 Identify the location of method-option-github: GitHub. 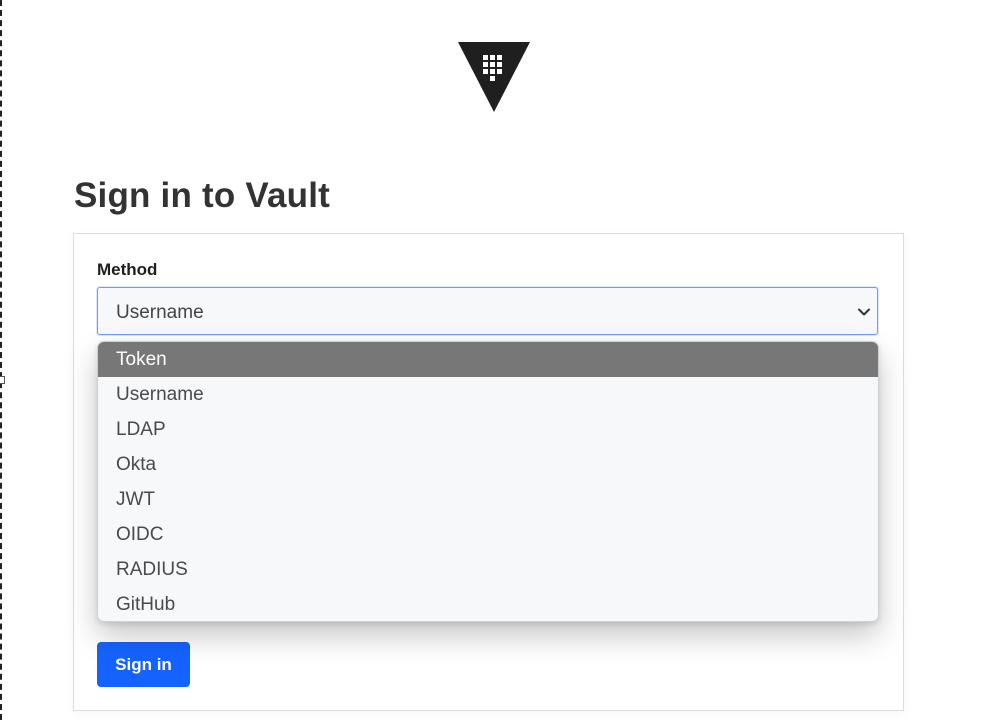
(488, 604).